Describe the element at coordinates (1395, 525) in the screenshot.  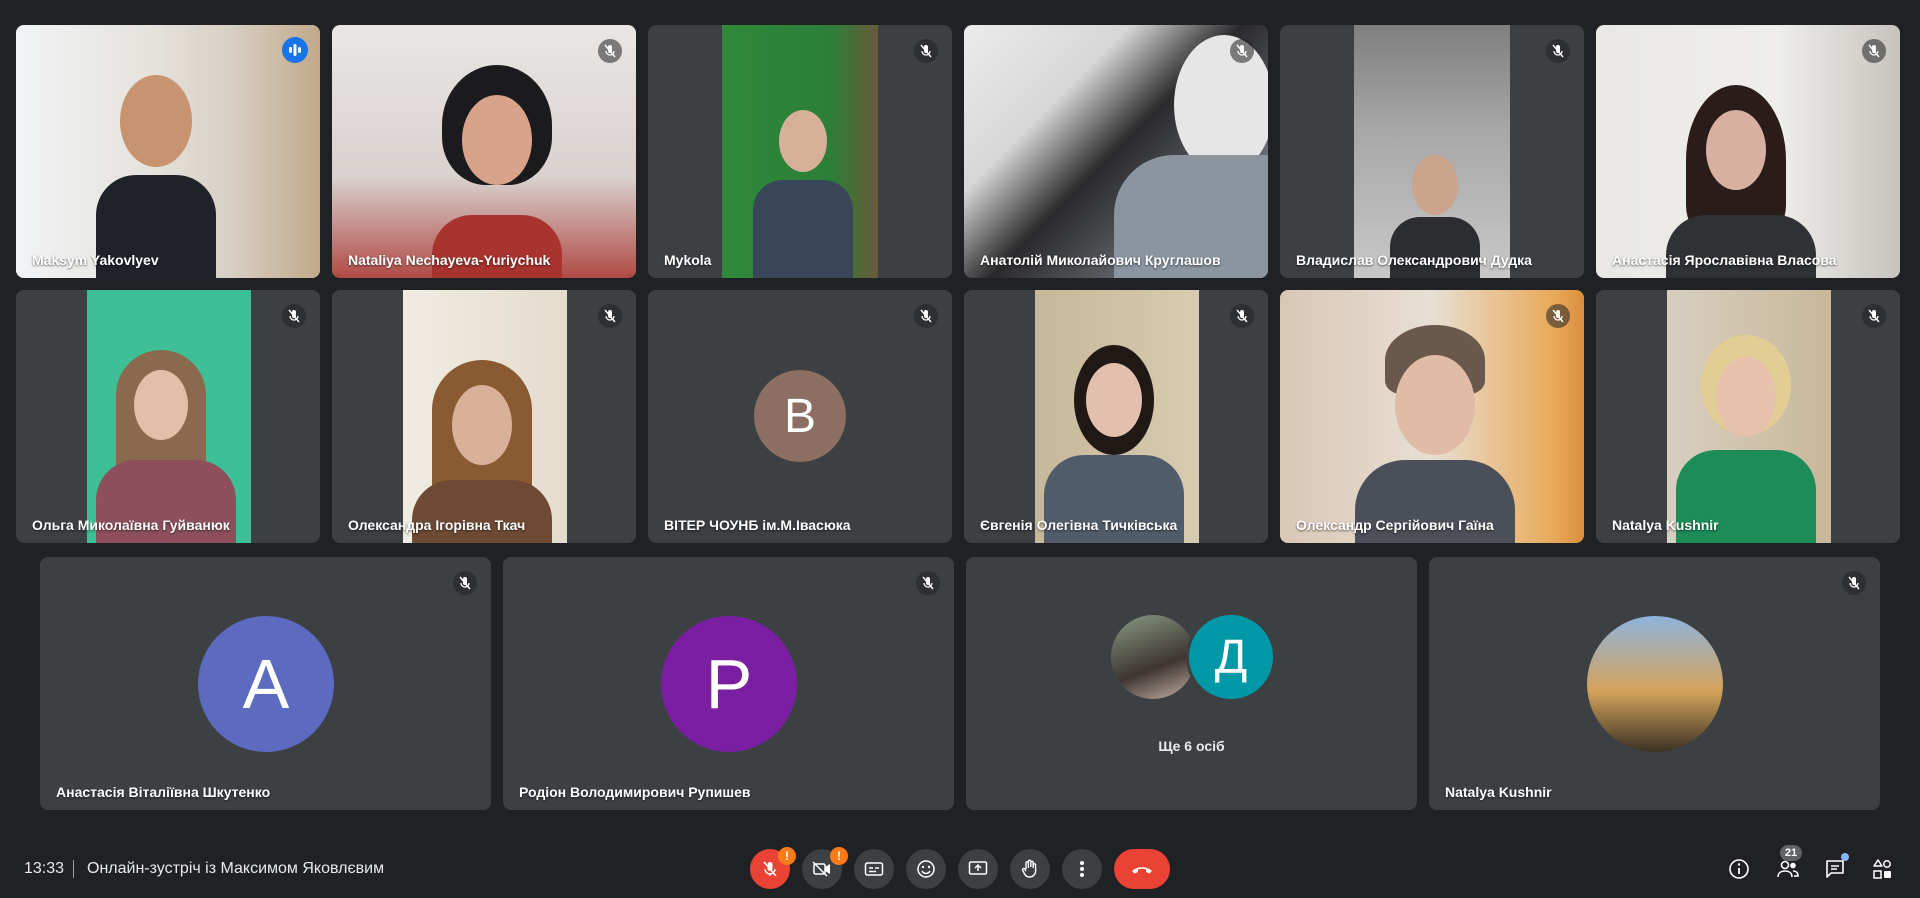
I see `participant-name: Олександр Сергійович Гаїна` at that location.